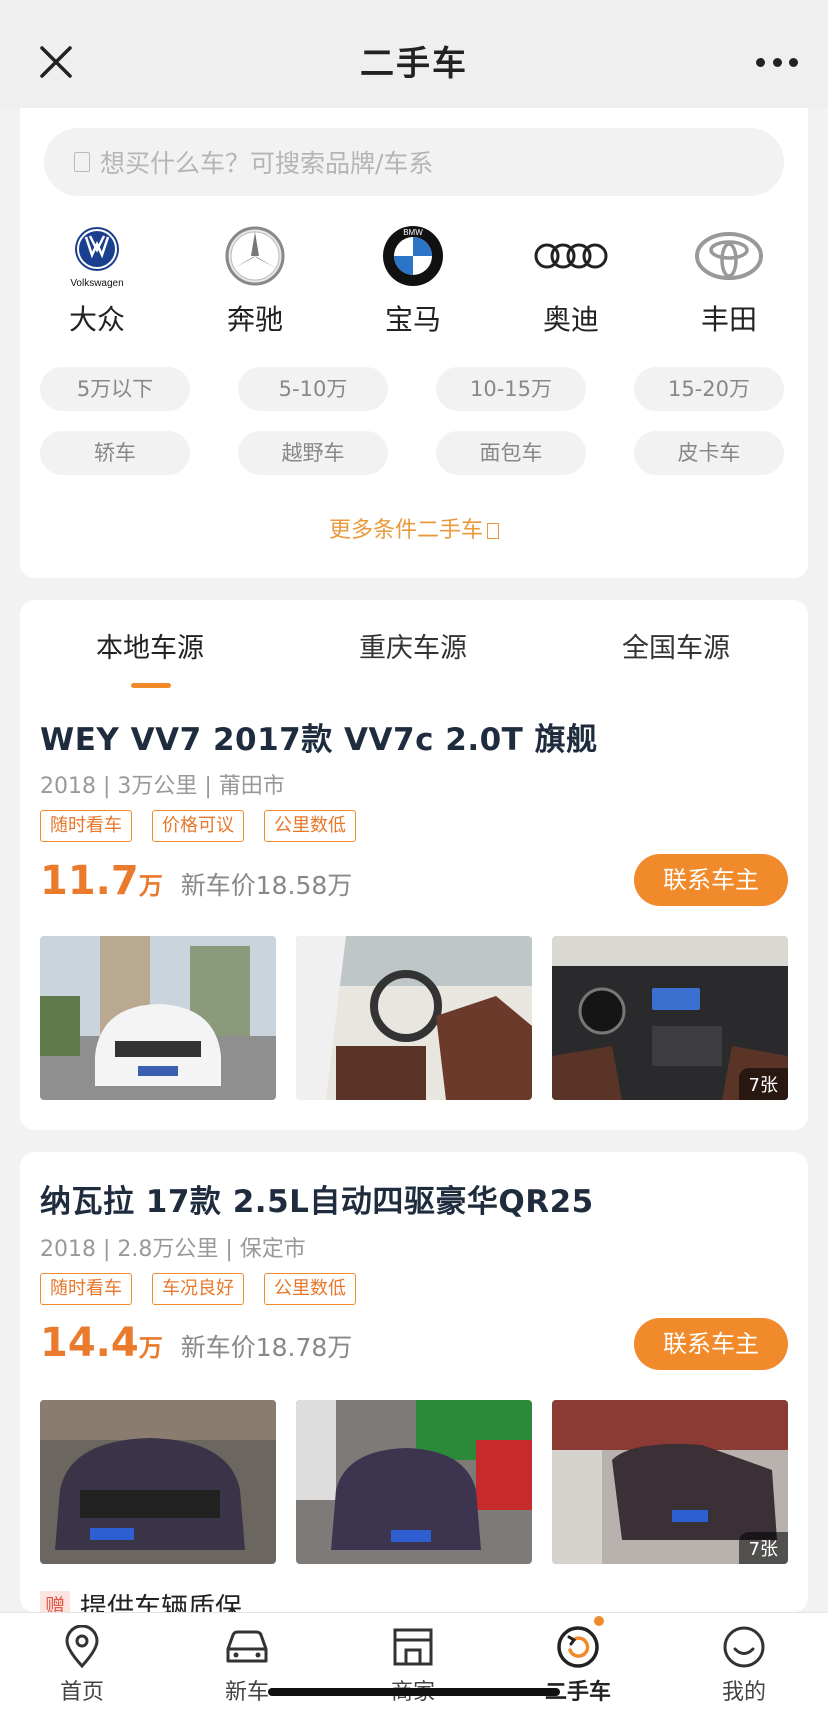 The image size is (828, 1715). Describe the element at coordinates (599, 1621) in the screenshot. I see `notification-dot` at that location.